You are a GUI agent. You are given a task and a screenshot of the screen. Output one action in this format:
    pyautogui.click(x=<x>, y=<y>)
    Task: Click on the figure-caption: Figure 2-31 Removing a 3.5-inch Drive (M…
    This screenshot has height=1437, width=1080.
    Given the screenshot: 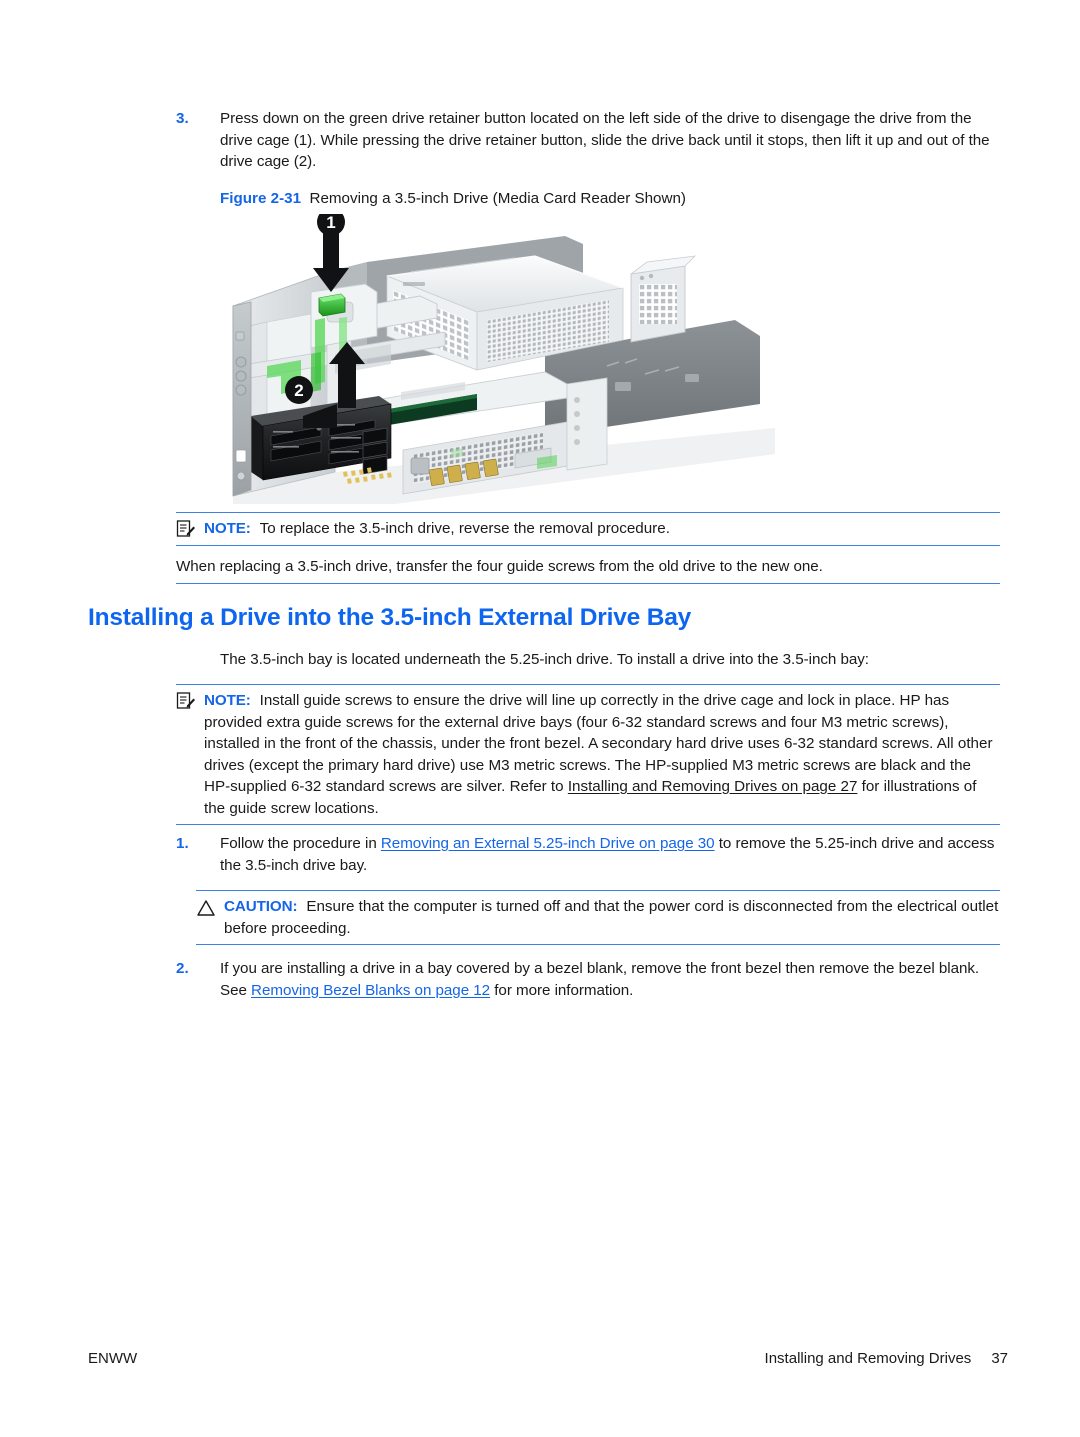 What is the action you would take?
    pyautogui.click(x=615, y=198)
    